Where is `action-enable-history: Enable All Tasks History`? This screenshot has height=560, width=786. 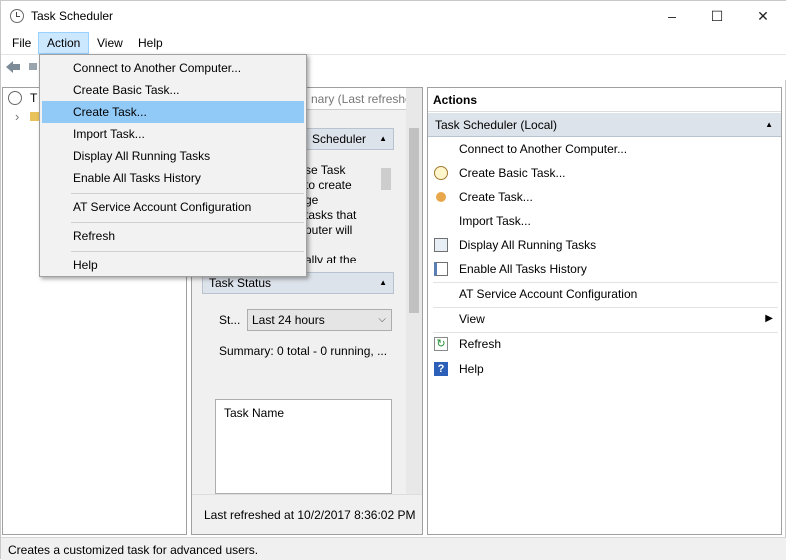
action-enable-history: Enable All Tasks History is located at coordinates (604, 269).